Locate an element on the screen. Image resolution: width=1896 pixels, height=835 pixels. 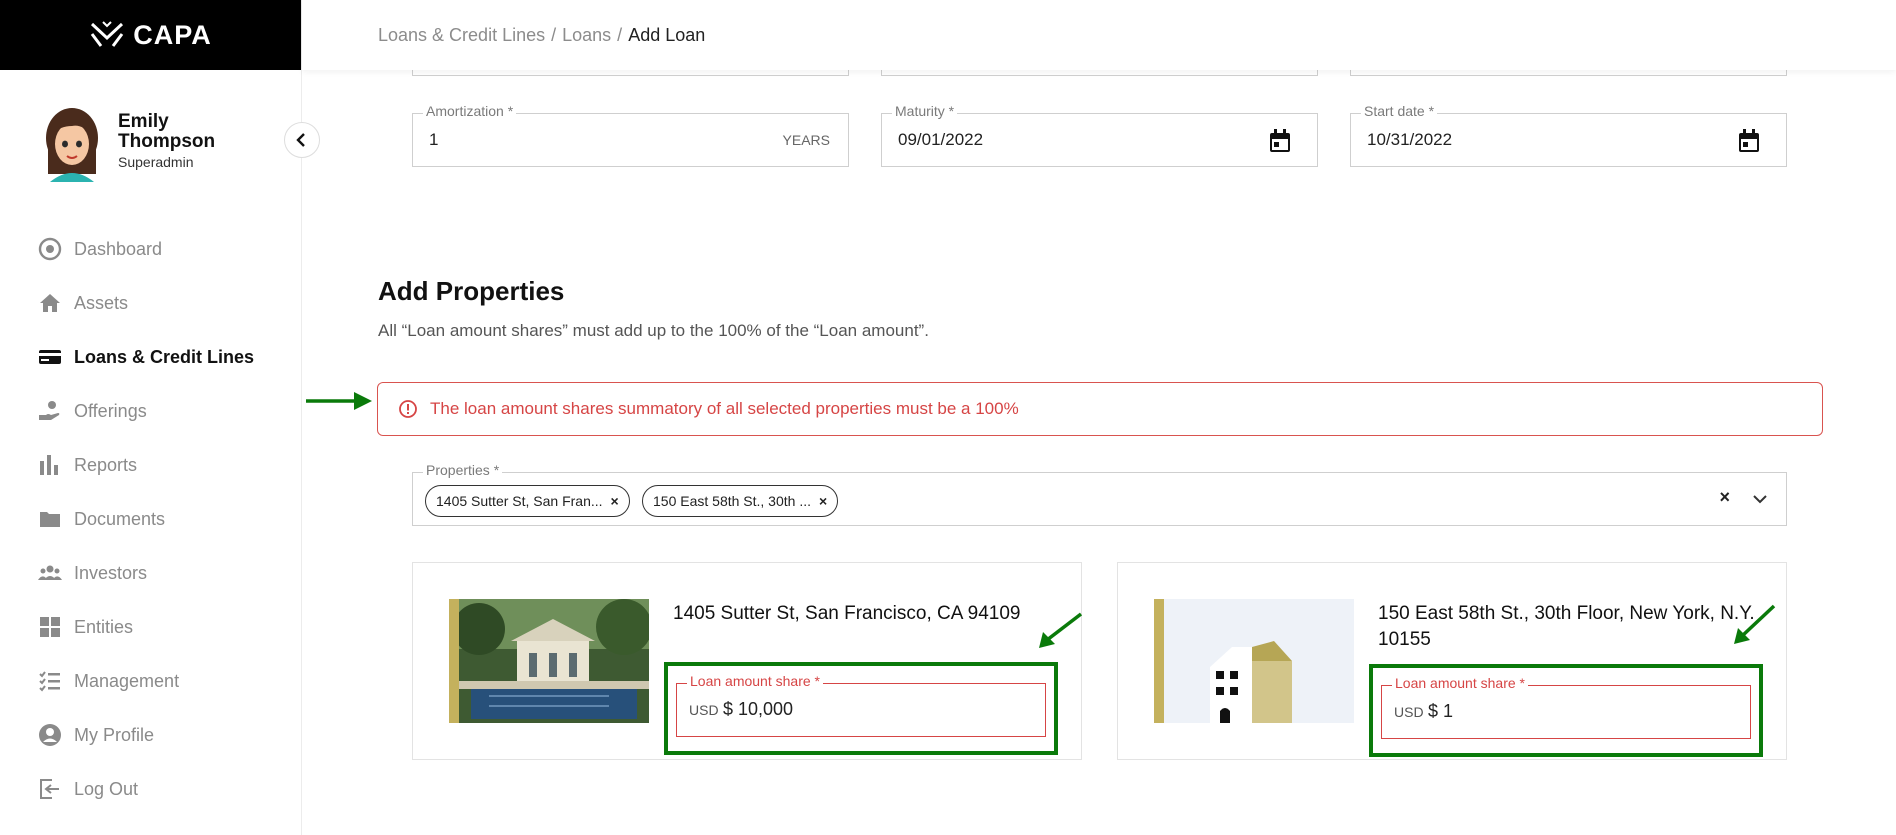
section-title: Add Properties is located at coordinates (471, 291).